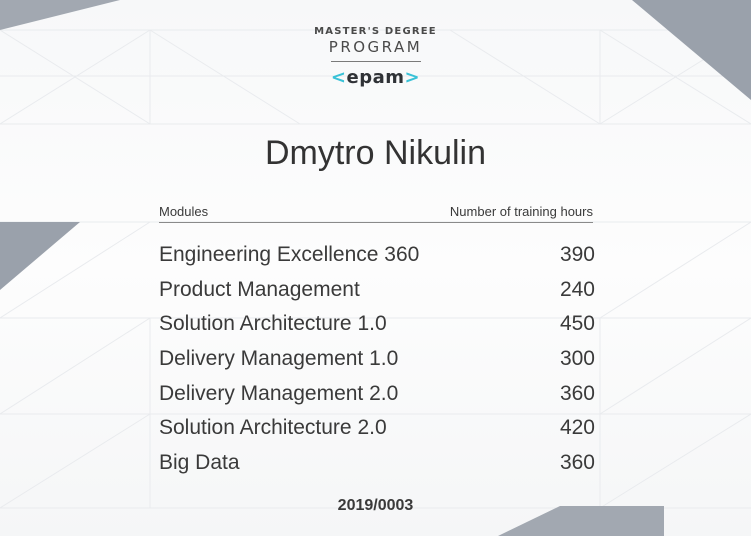  I want to click on table-row: Big Data 360, so click(377, 464).